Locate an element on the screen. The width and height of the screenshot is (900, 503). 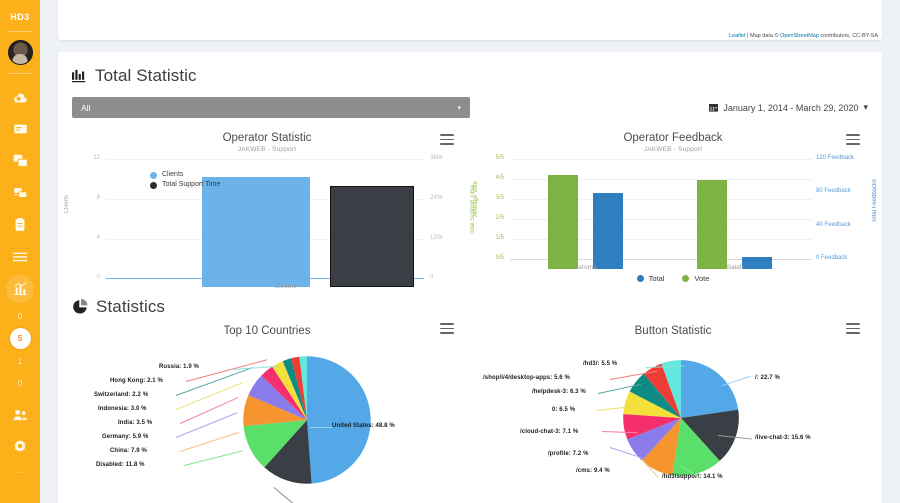
sidebar-badge-0: 0 is located at coordinates (20, 316).